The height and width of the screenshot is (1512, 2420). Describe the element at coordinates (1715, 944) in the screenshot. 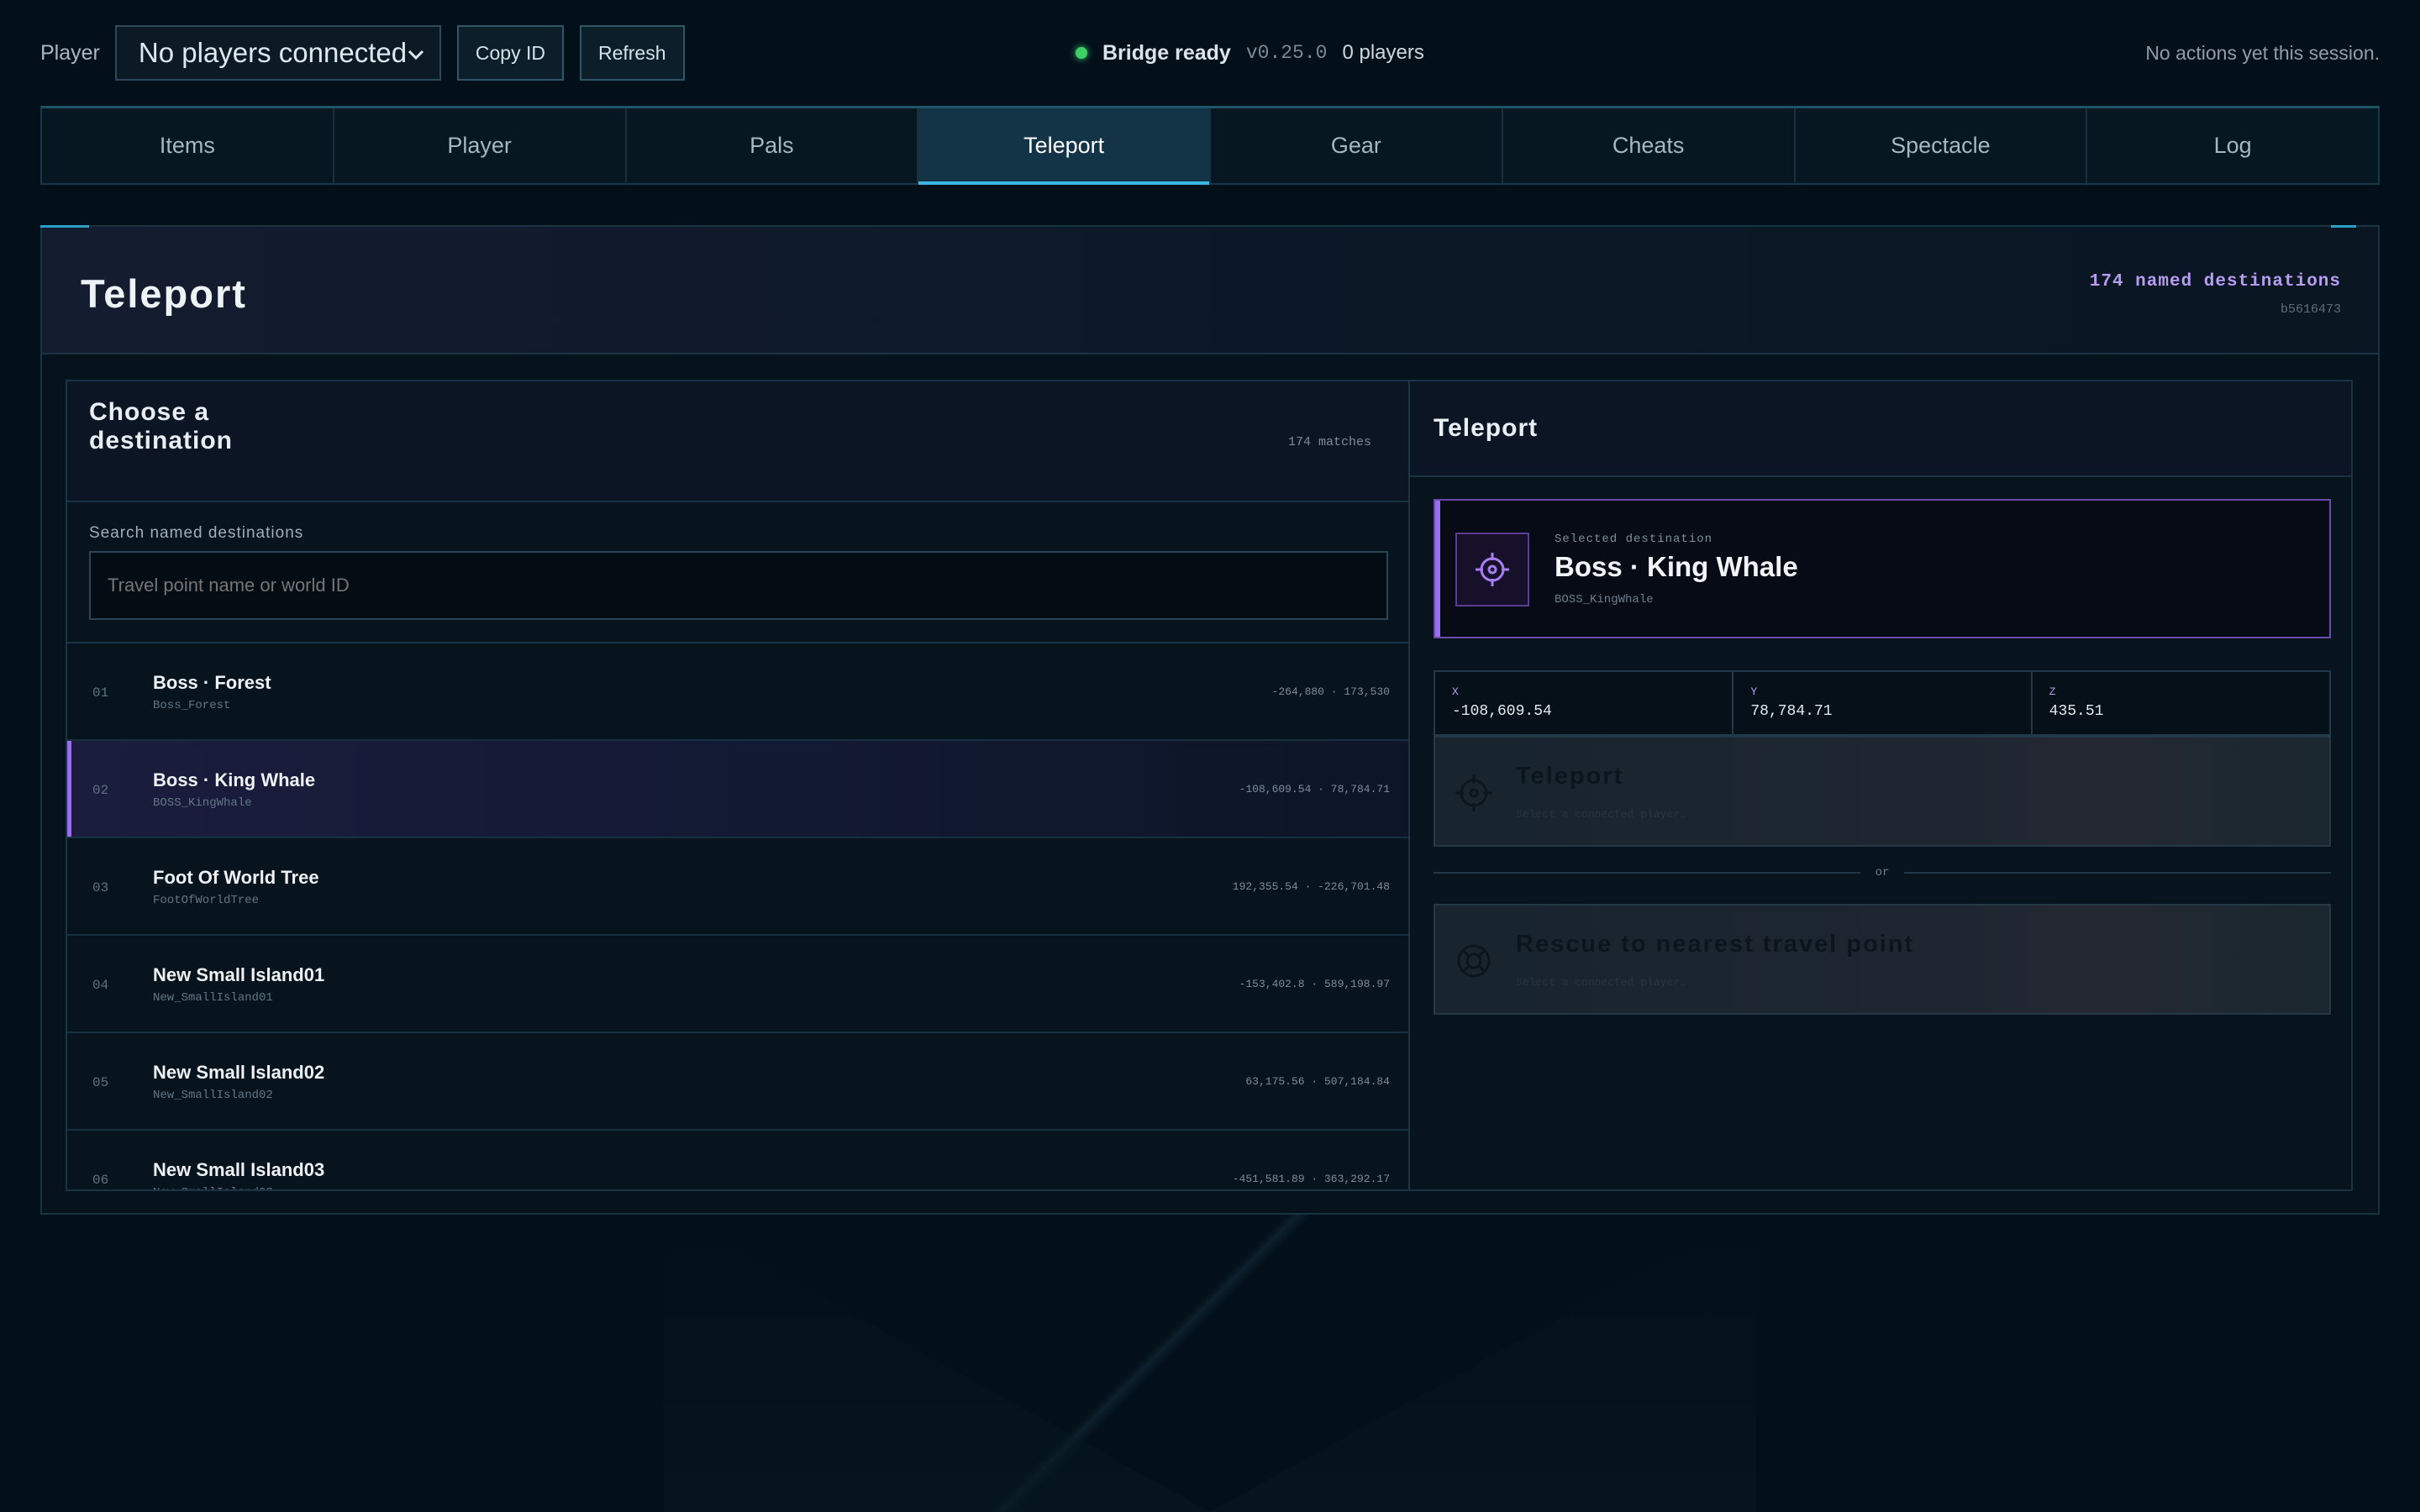

I see `rescue-button-title: Rescue to nearest travel point` at that location.